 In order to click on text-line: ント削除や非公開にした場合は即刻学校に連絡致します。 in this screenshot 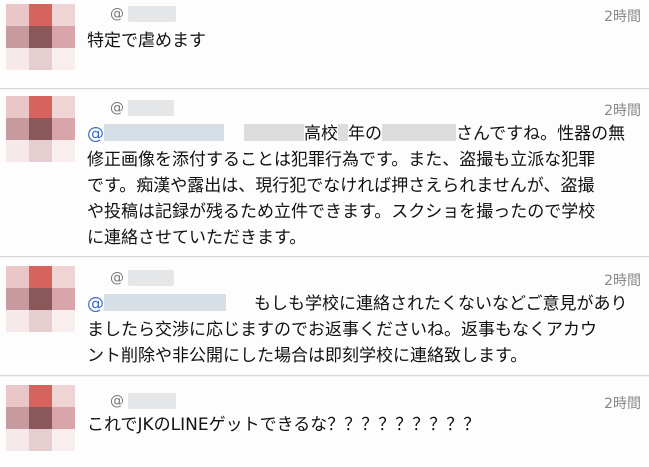, I will do `click(307, 356)`.